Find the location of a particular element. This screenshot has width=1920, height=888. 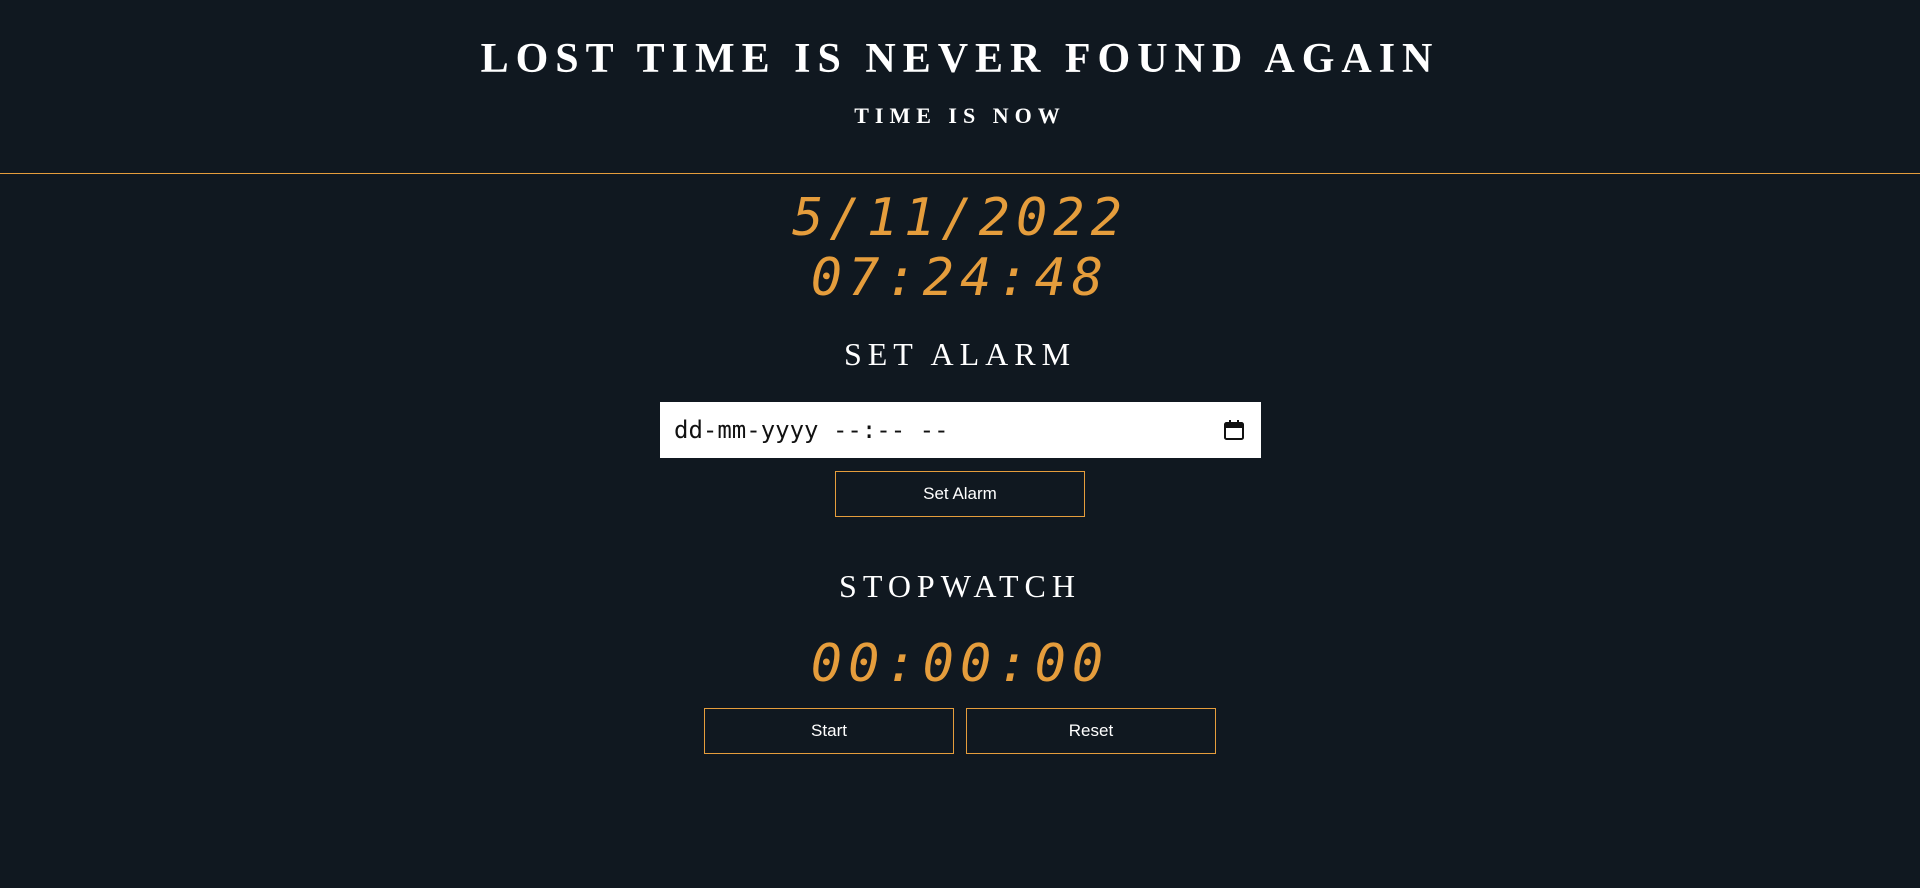

reset-button: Reset is located at coordinates (1091, 731).